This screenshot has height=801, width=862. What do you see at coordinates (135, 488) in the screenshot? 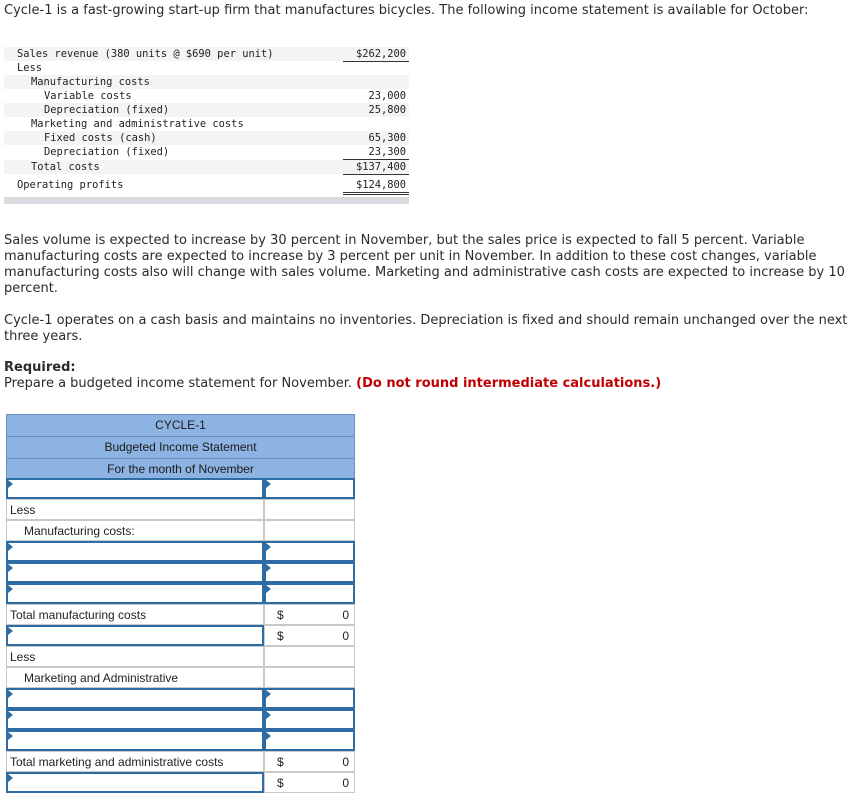
I see `sales-label-input` at bounding box center [135, 488].